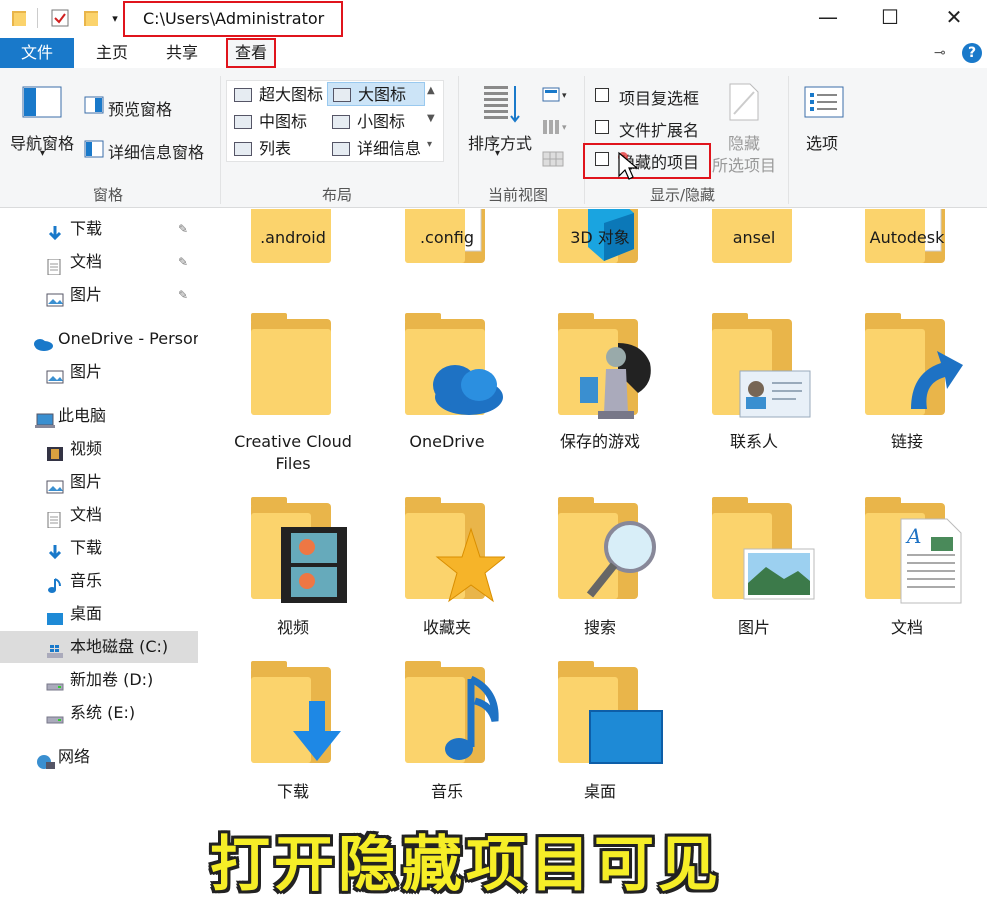 The height and width of the screenshot is (907, 987). What do you see at coordinates (557, 95) in the screenshot?
I see `group-by-icon: ▾` at bounding box center [557, 95].